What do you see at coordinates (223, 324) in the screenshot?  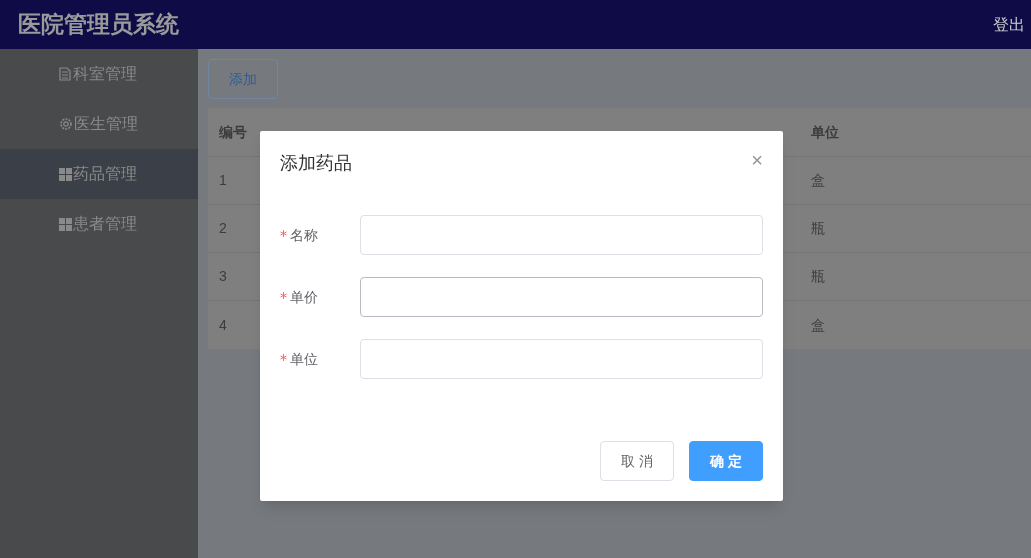 I see `table-cell: 4` at bounding box center [223, 324].